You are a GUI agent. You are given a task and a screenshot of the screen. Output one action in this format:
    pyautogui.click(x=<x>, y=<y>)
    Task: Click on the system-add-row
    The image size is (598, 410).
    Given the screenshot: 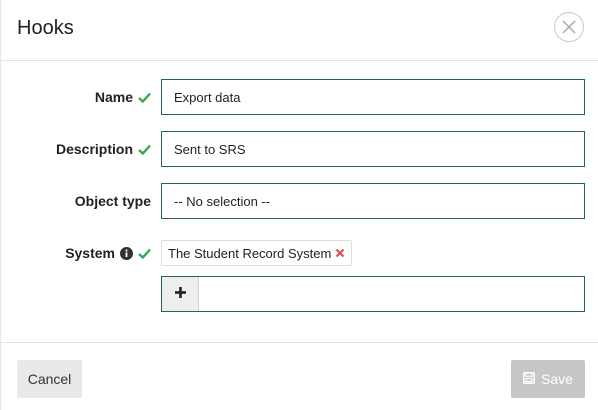 What is the action you would take?
    pyautogui.click(x=373, y=294)
    